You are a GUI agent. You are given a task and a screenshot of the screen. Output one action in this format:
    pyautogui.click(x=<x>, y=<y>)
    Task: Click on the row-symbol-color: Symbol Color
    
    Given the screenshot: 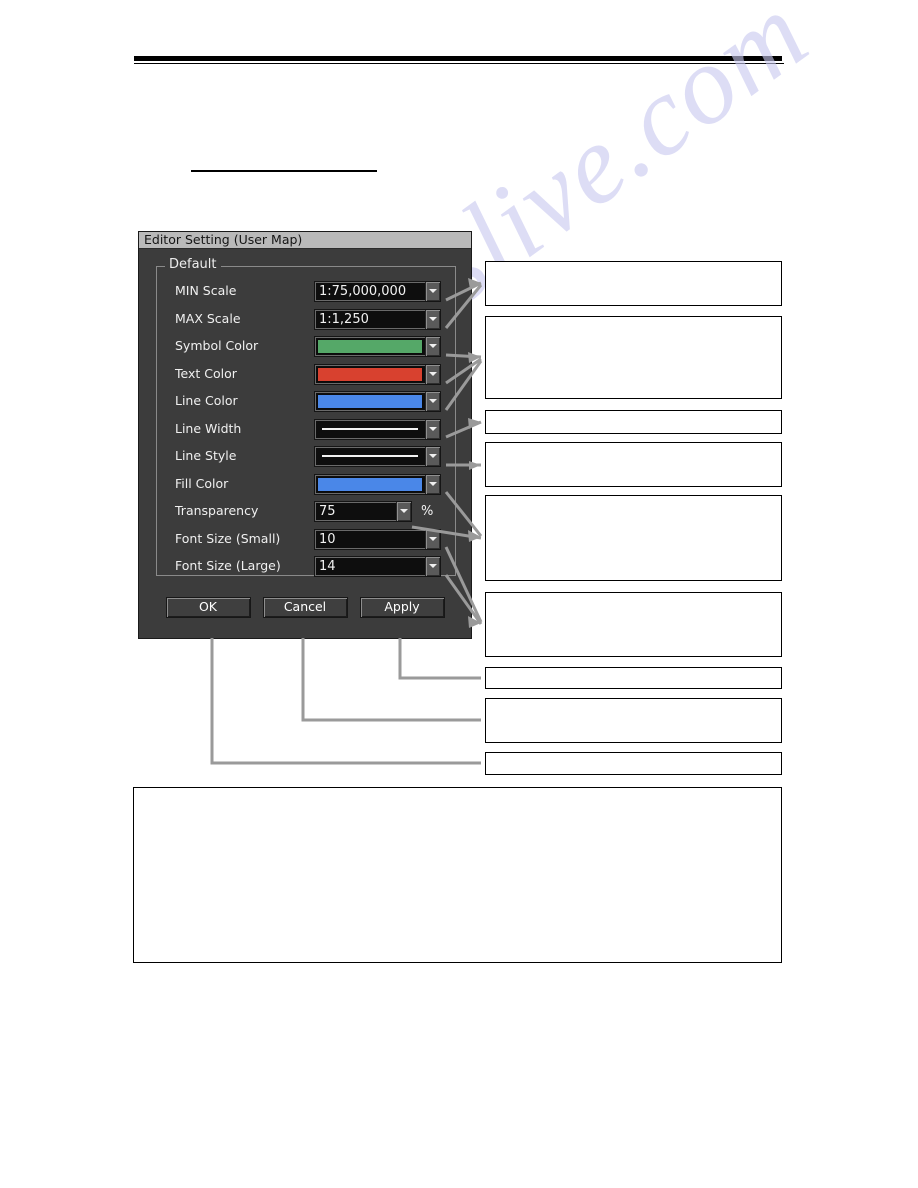 What is the action you would take?
    pyautogui.click(x=306, y=346)
    